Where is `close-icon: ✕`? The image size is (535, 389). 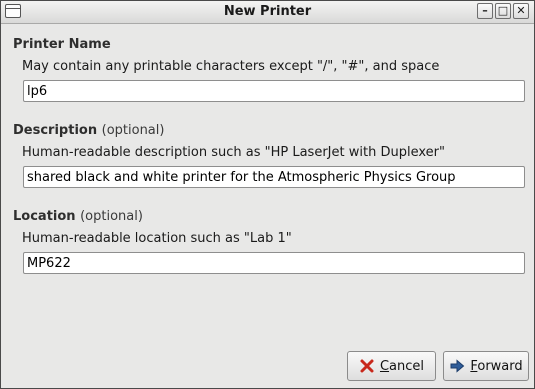 close-icon: ✕ is located at coordinates (521, 10).